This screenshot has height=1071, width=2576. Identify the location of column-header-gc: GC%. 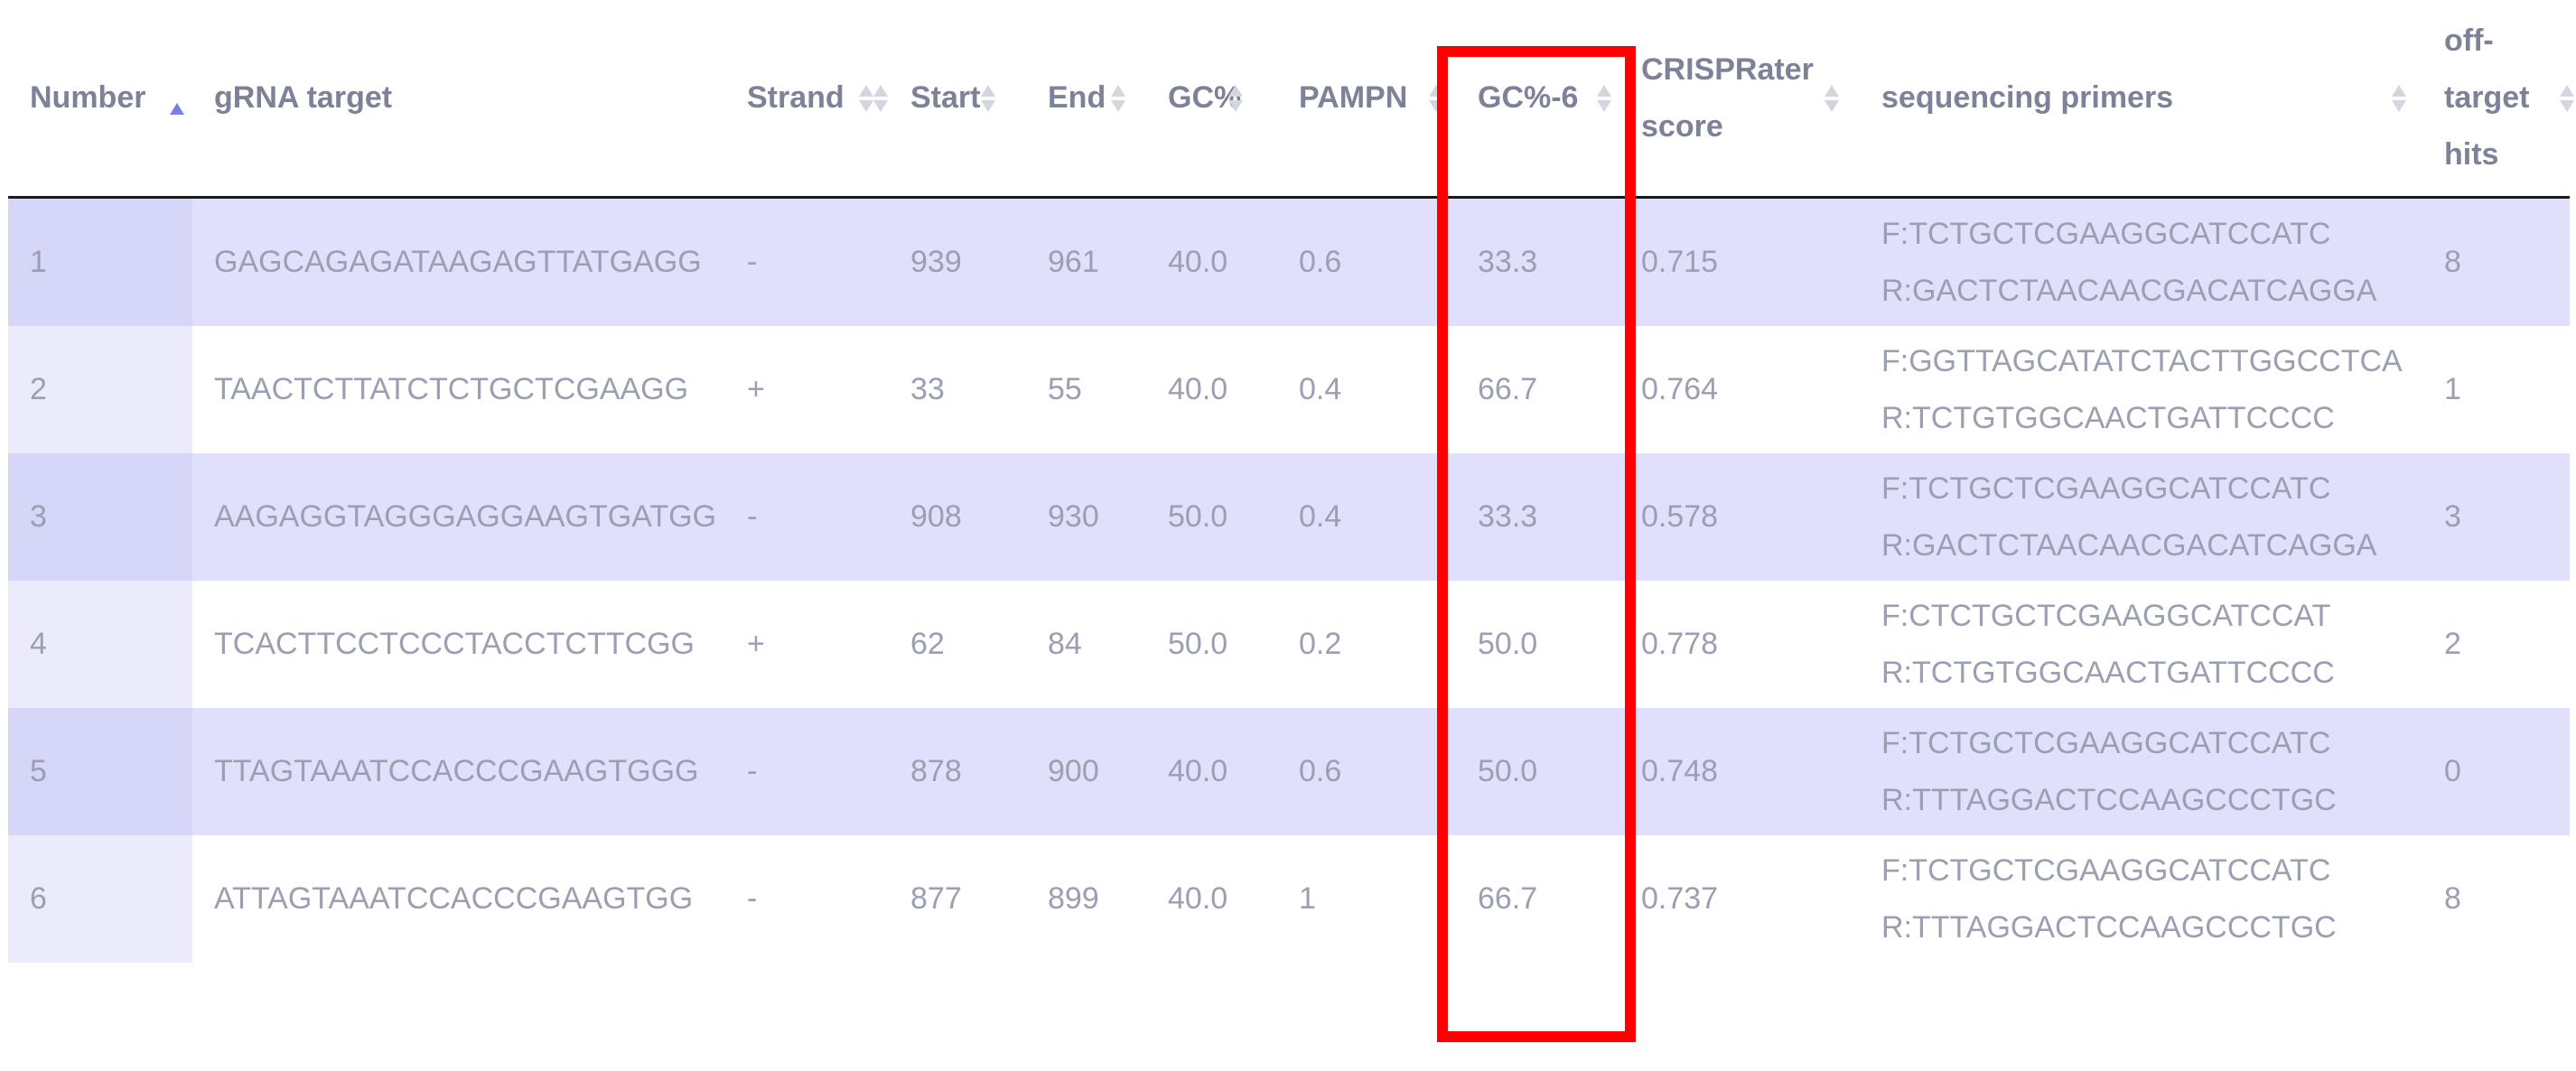
(1211, 100).